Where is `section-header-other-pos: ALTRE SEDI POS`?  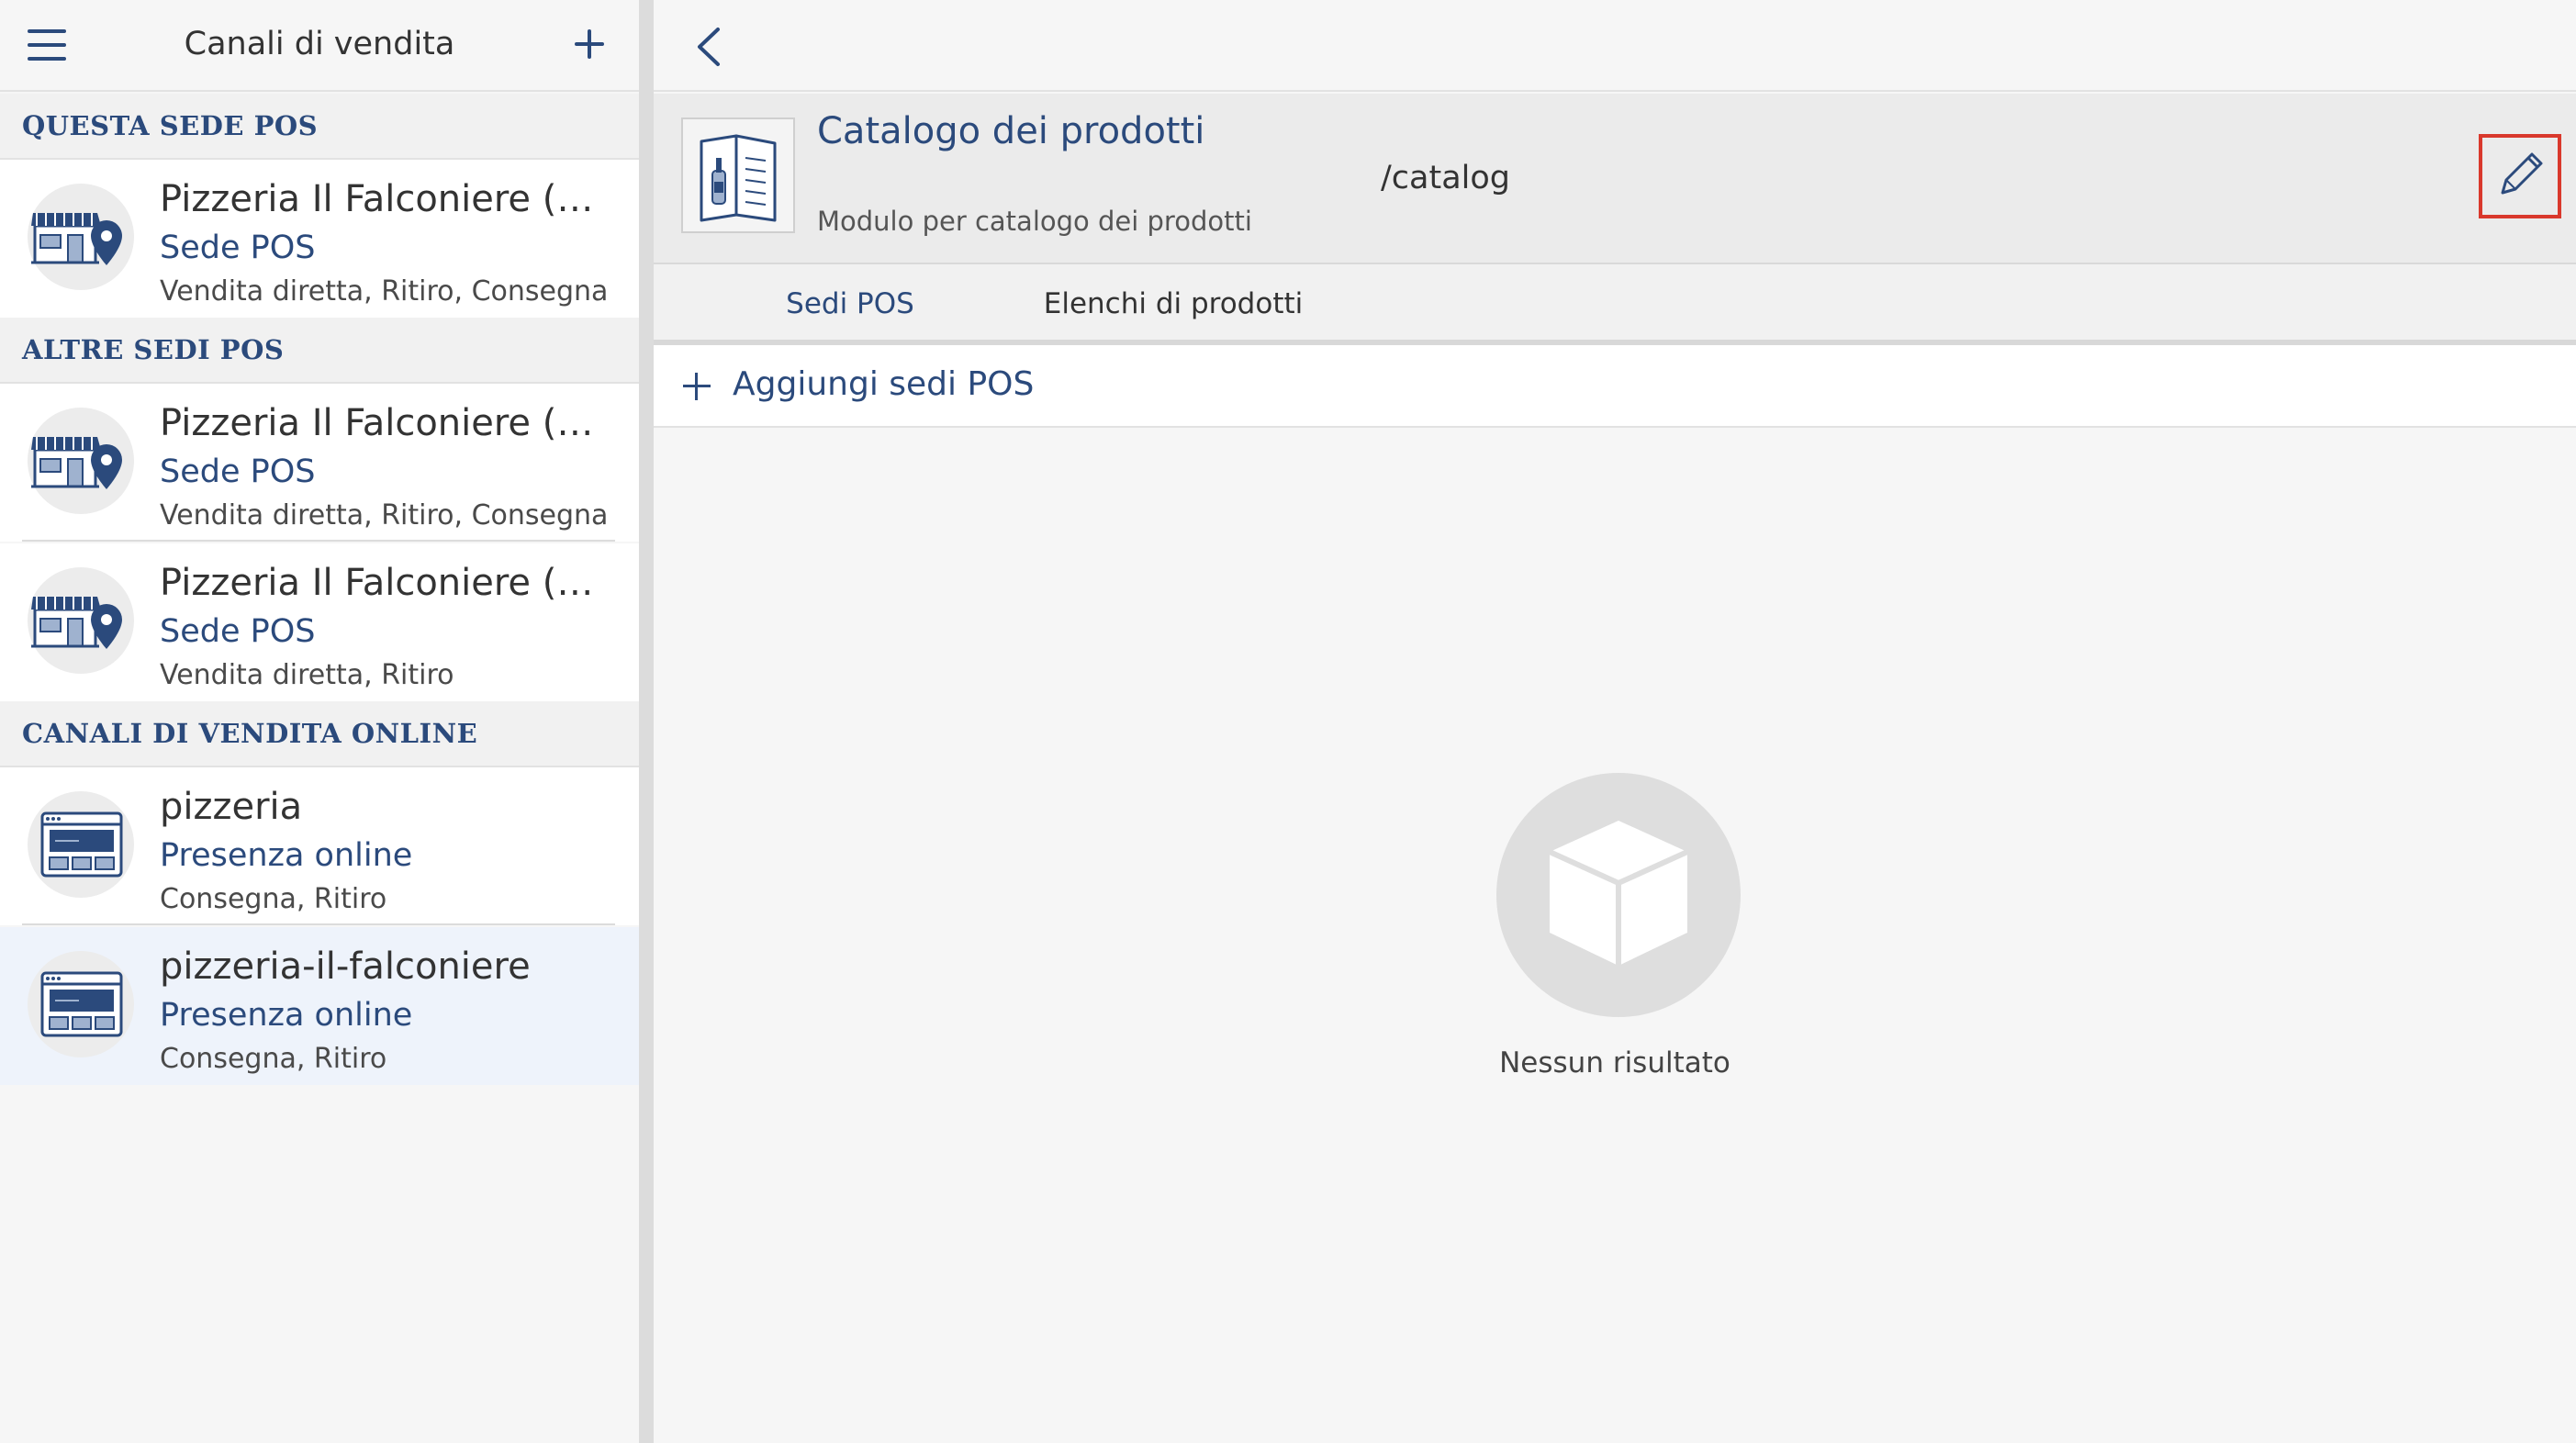 section-header-other-pos: ALTRE SEDI POS is located at coordinates (319, 351).